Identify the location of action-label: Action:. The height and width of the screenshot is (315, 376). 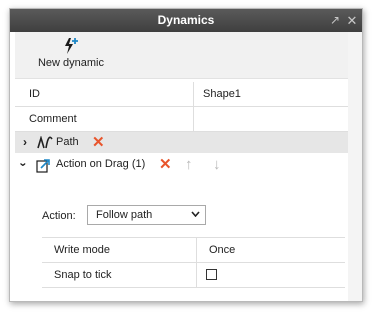
(59, 216).